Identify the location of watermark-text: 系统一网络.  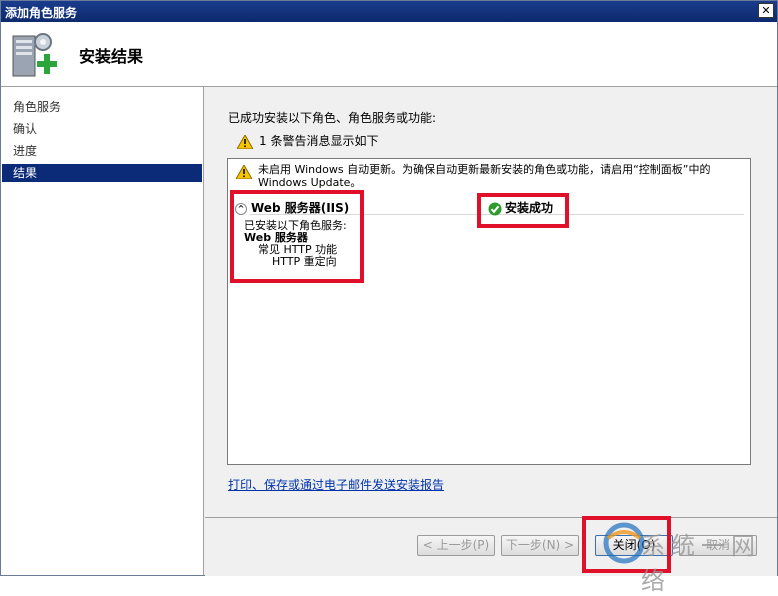
(701, 563).